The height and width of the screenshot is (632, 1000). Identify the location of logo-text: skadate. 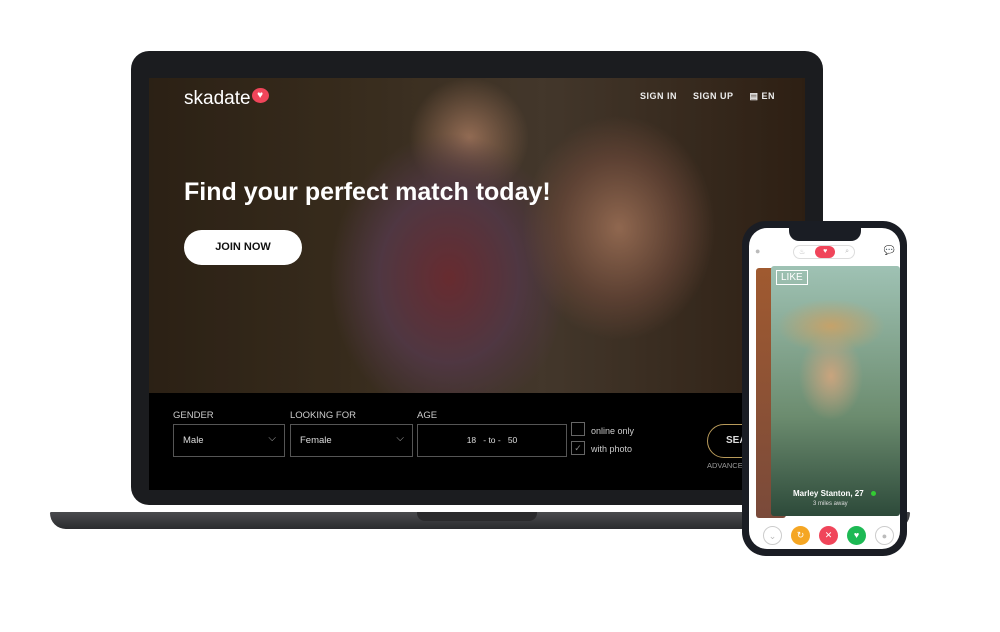
(217, 98).